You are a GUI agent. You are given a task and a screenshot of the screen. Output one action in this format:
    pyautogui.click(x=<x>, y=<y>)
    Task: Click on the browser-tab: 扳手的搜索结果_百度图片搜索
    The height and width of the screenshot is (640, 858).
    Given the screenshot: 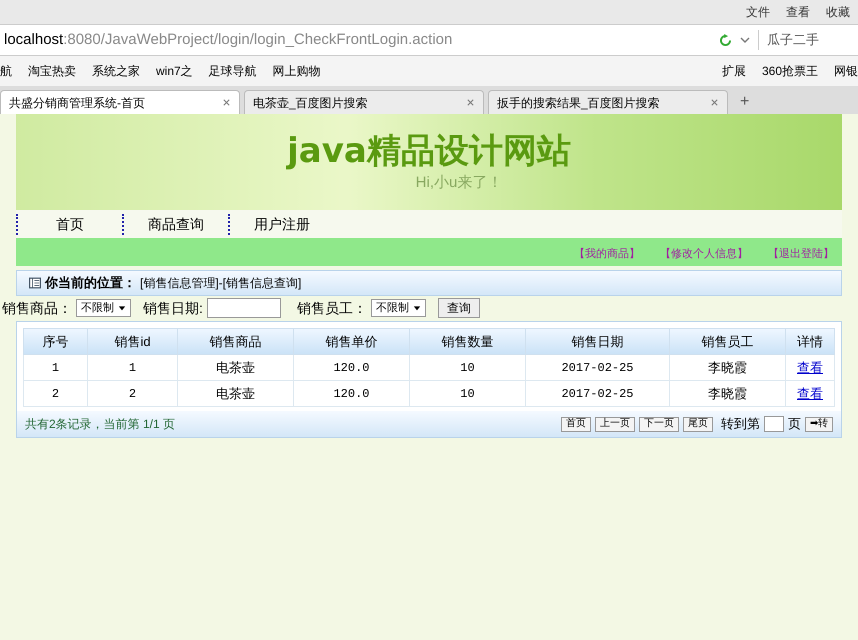 What is the action you would take?
    pyautogui.click(x=608, y=102)
    